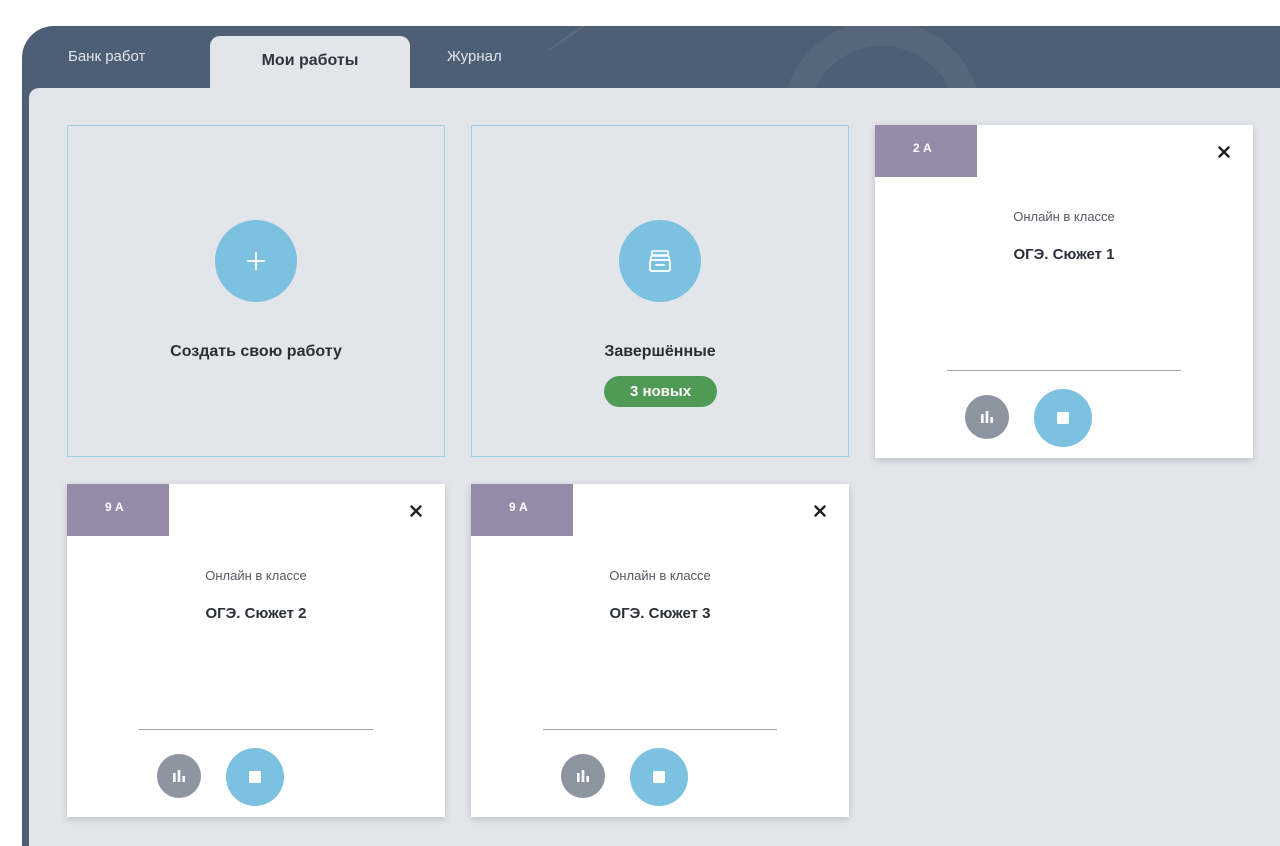  I want to click on work-title: ОГЭ. Сюжет 1, so click(1064, 254).